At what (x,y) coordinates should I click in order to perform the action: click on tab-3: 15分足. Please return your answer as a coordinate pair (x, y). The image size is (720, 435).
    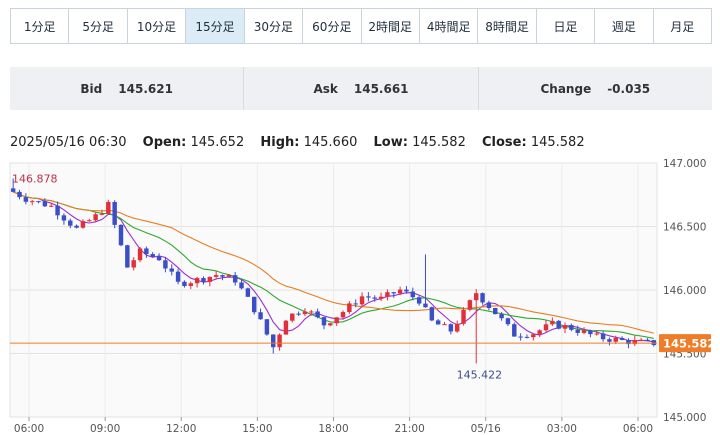
    Looking at the image, I should click on (215, 26).